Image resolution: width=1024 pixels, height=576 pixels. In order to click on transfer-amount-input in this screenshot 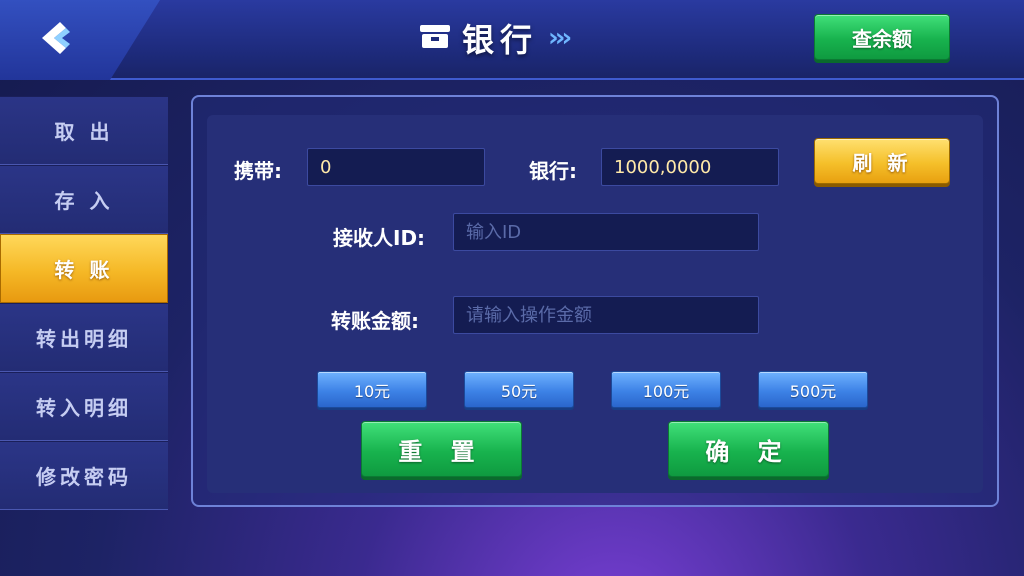, I will do `click(606, 315)`.